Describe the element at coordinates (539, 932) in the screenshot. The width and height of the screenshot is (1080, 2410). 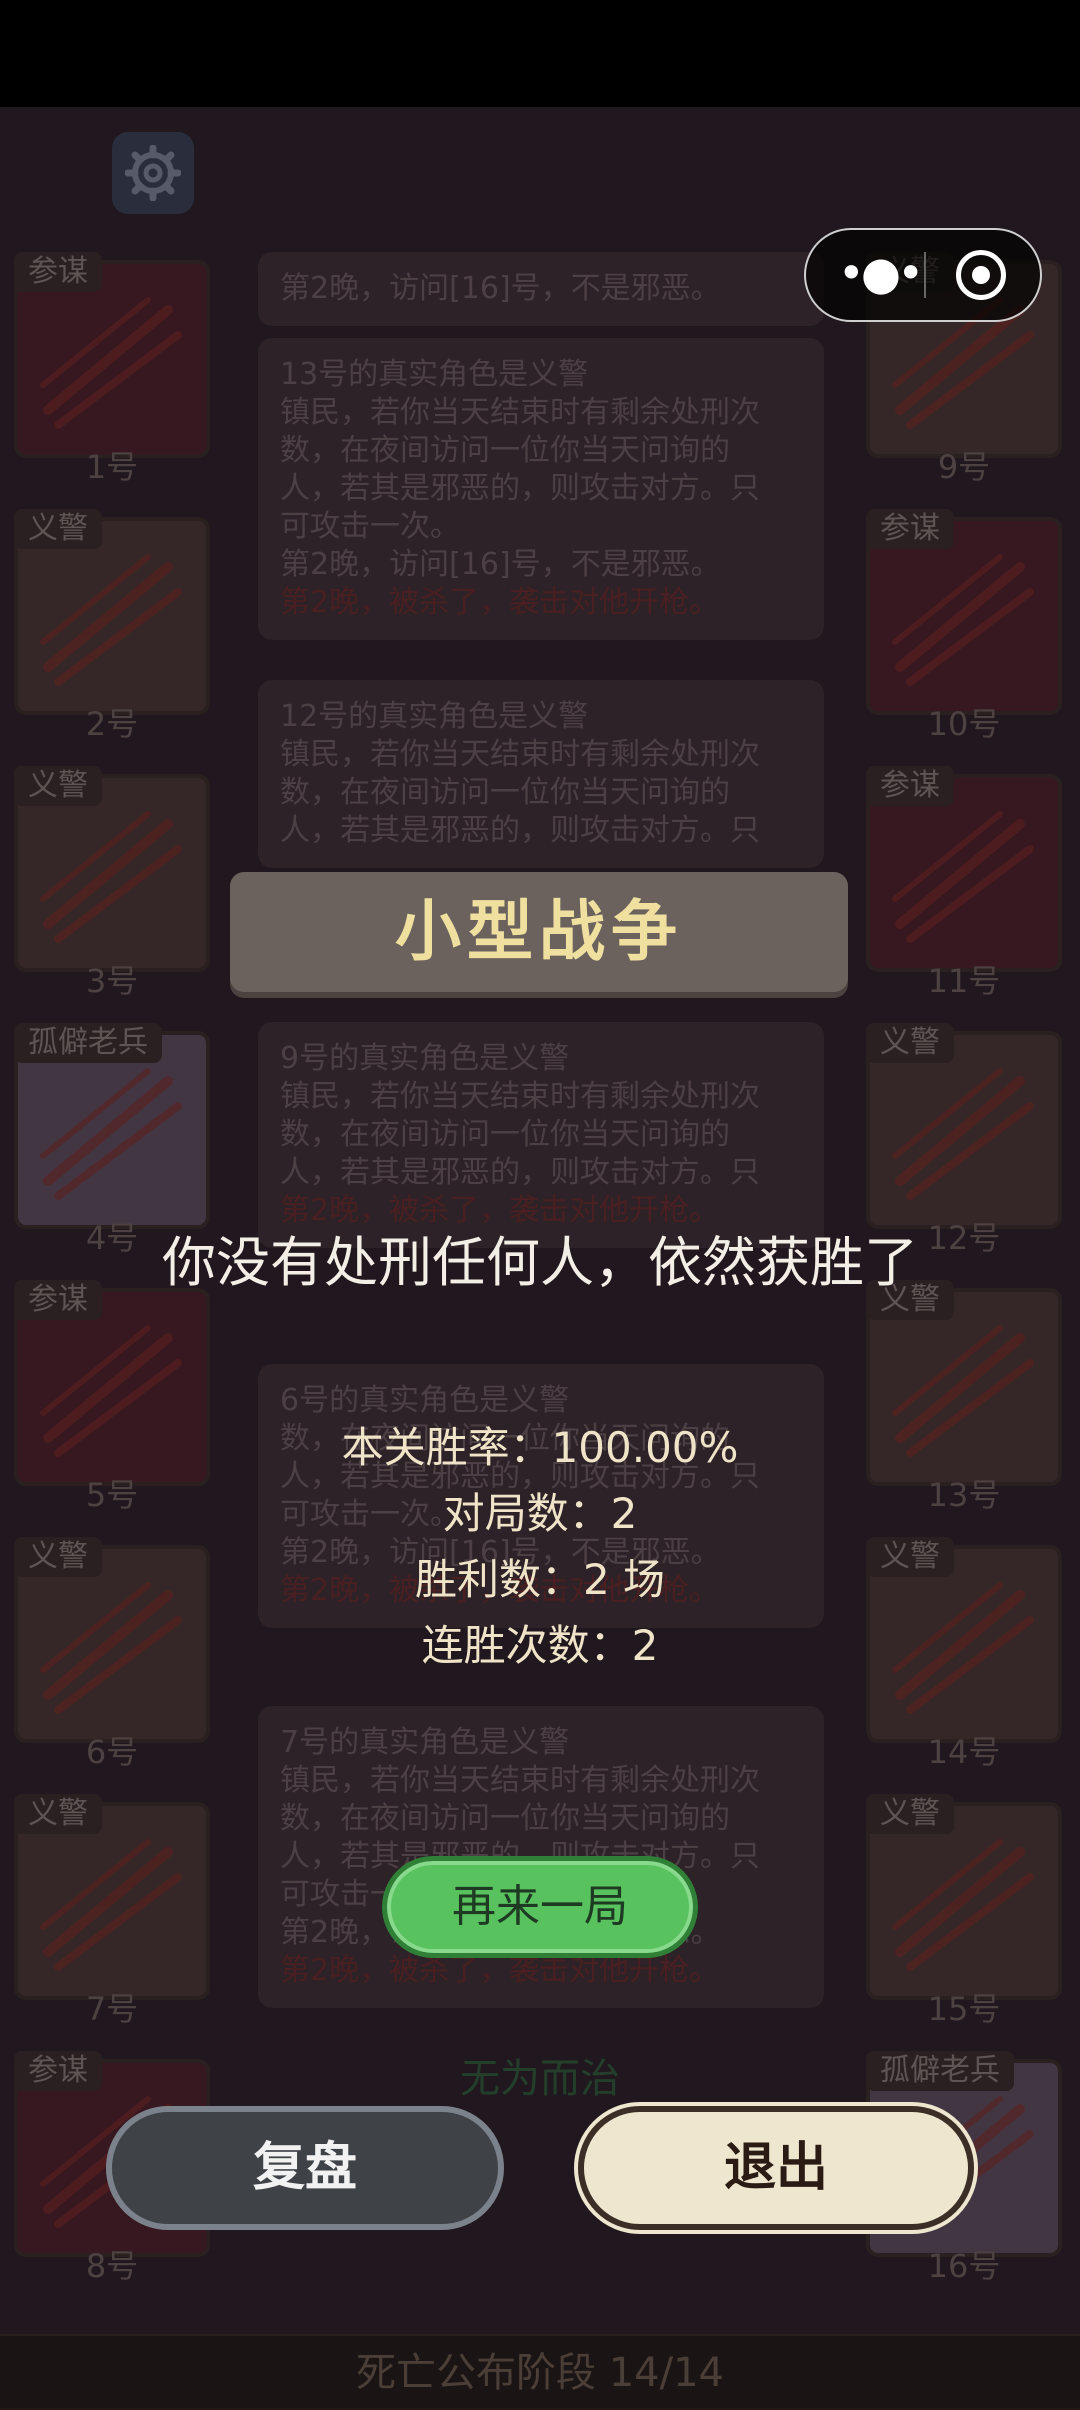
I see `result-title: 小型战争` at that location.